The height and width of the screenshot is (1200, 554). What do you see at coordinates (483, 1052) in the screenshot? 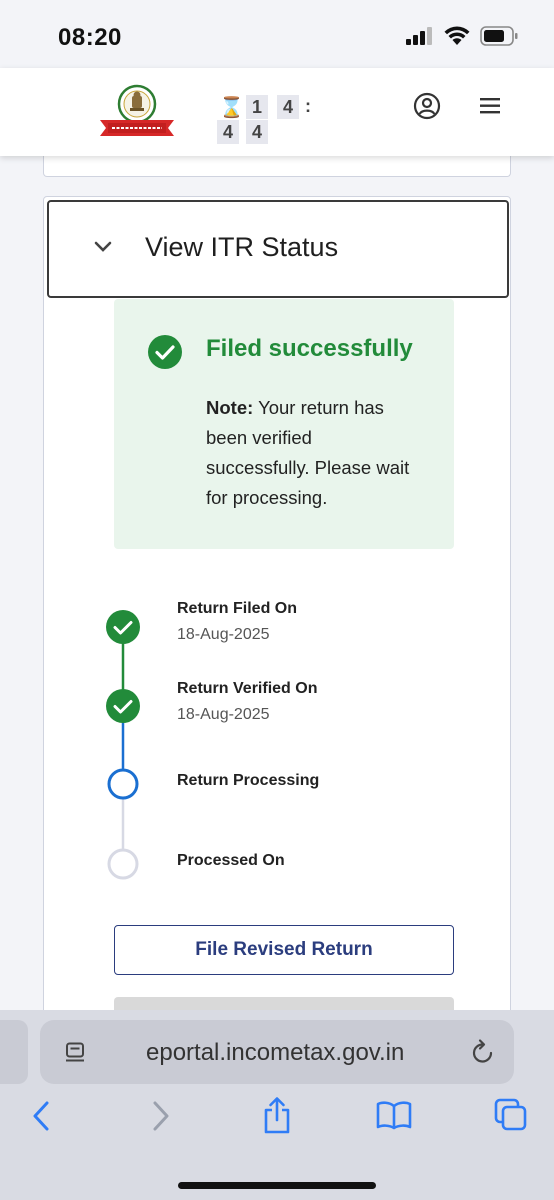
I see `reload-icon` at bounding box center [483, 1052].